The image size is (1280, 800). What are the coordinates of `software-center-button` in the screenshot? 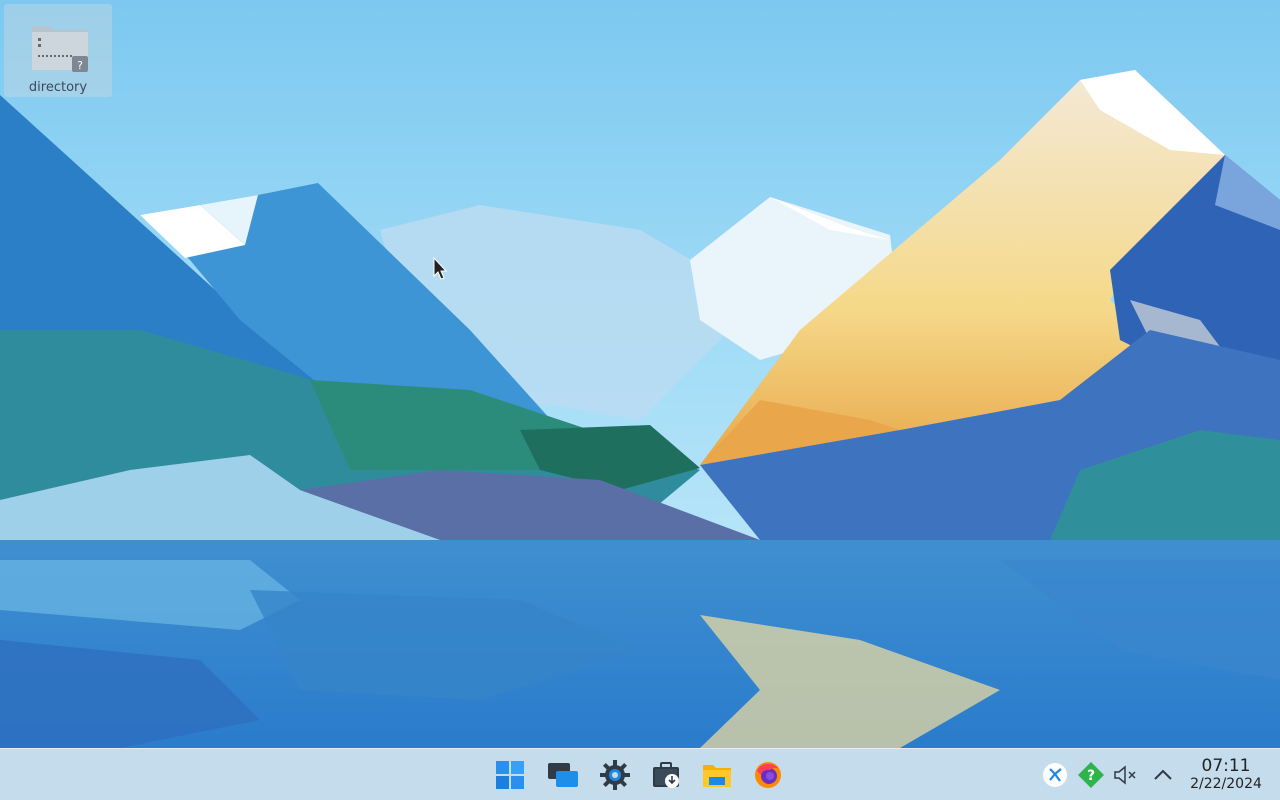 It's located at (666, 774).